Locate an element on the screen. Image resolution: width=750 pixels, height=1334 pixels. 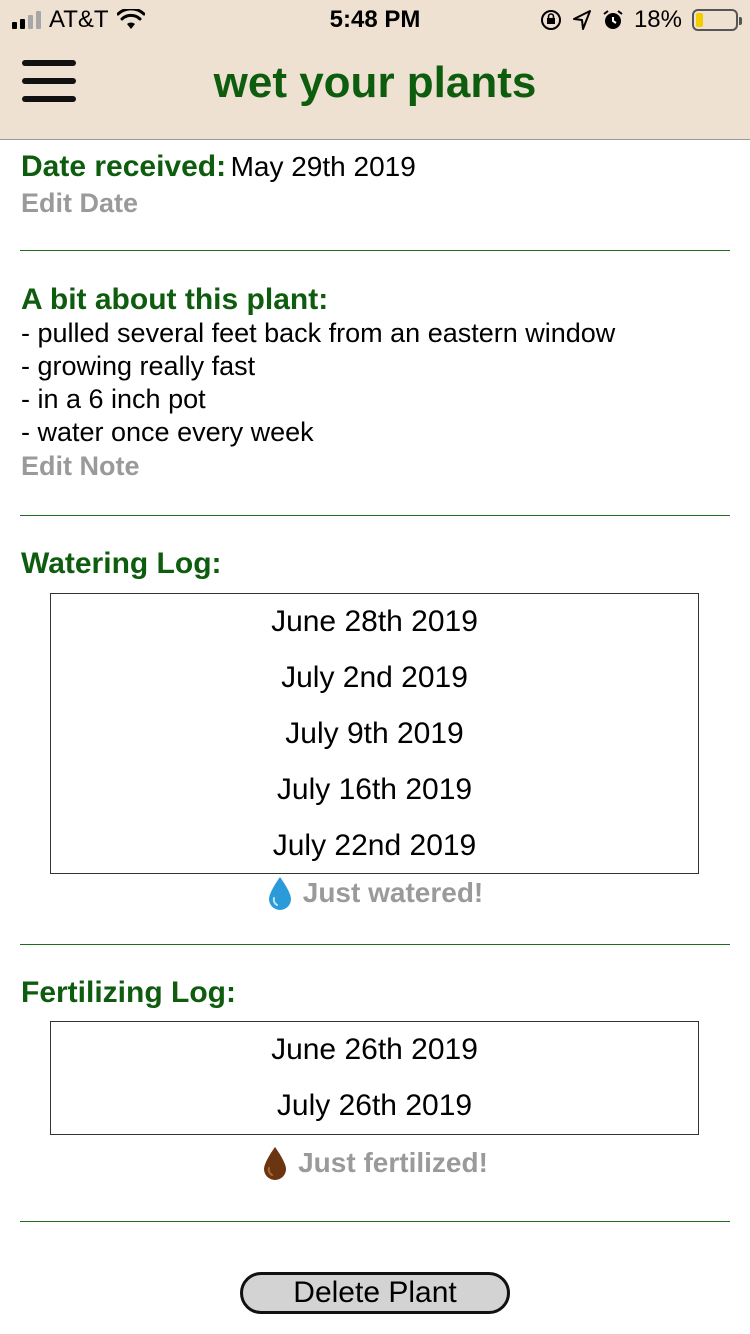
status-bar: AT&T 5:48 PM 18% is located at coordinates (375, 20).